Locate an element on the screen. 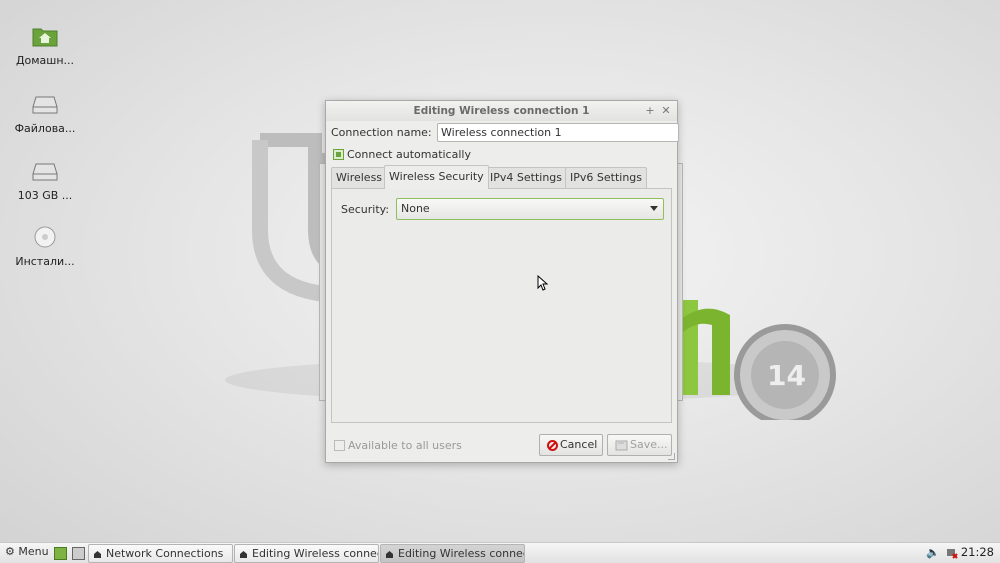 The height and width of the screenshot is (563, 1000). connect-automatically-row: Connect automatically is located at coordinates (402, 154).